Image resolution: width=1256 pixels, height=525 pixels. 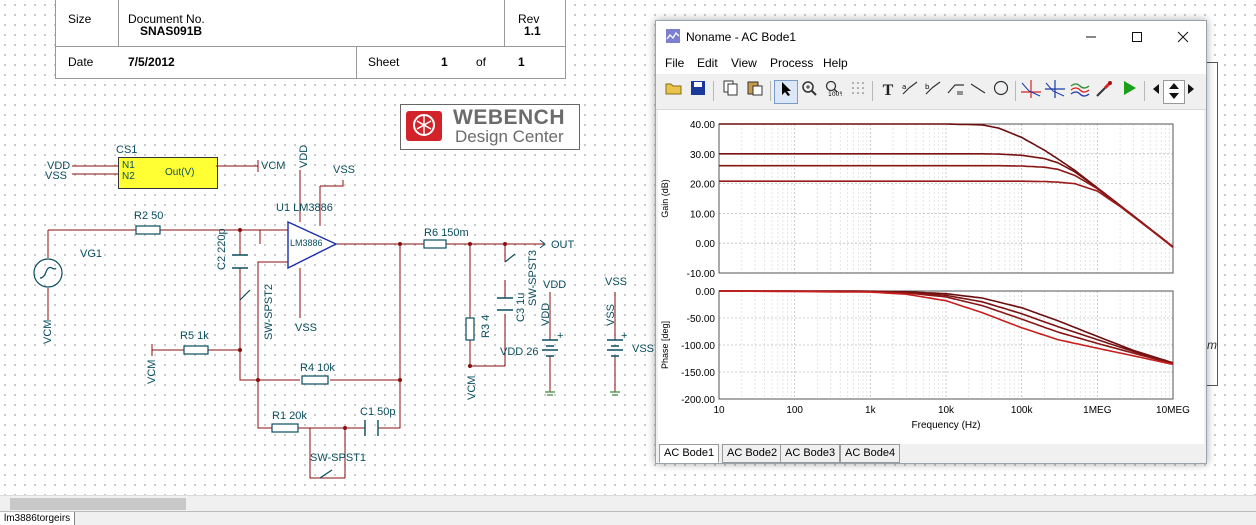 I want to click on scroll-updown-icon, so click(x=1174, y=91).